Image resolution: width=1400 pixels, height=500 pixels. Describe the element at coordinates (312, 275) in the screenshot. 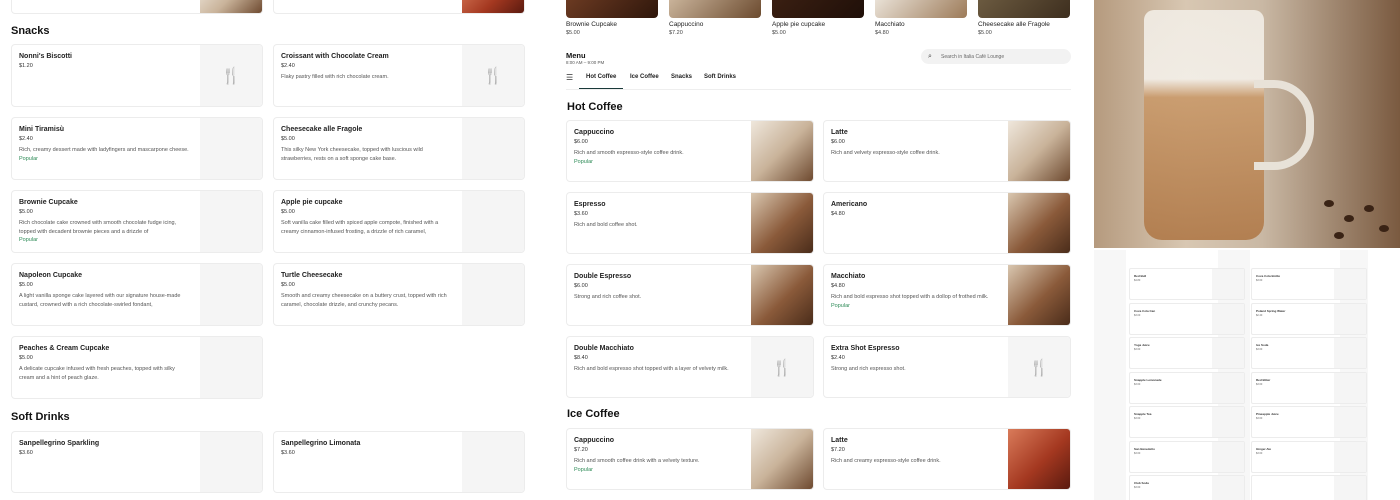

I see `item-name: Turtle Cheesecake` at that location.